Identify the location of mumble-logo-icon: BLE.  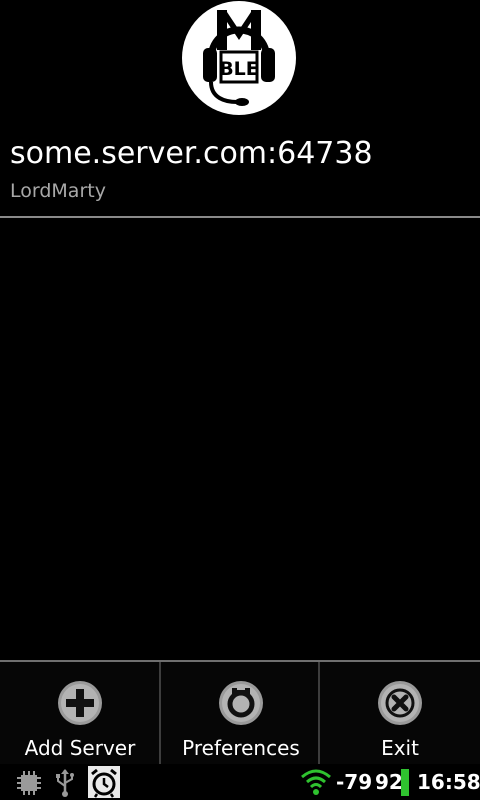
(239, 58).